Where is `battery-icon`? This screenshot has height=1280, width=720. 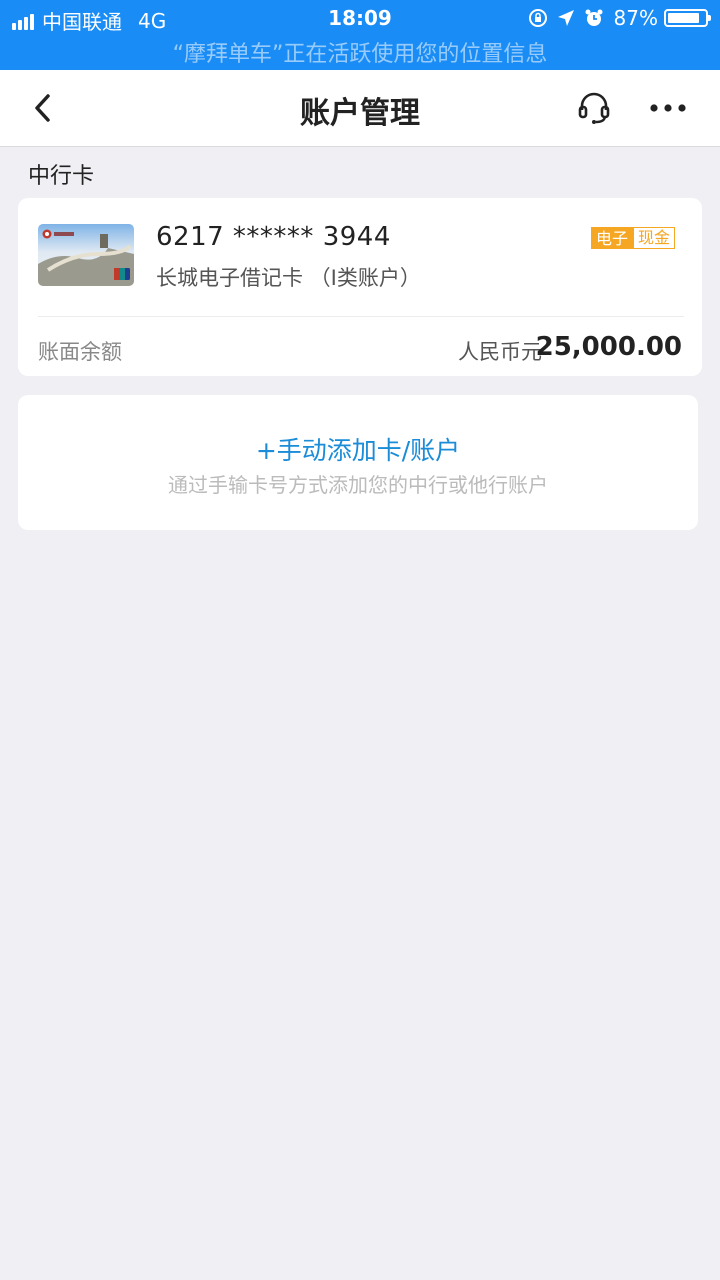 battery-icon is located at coordinates (687, 18).